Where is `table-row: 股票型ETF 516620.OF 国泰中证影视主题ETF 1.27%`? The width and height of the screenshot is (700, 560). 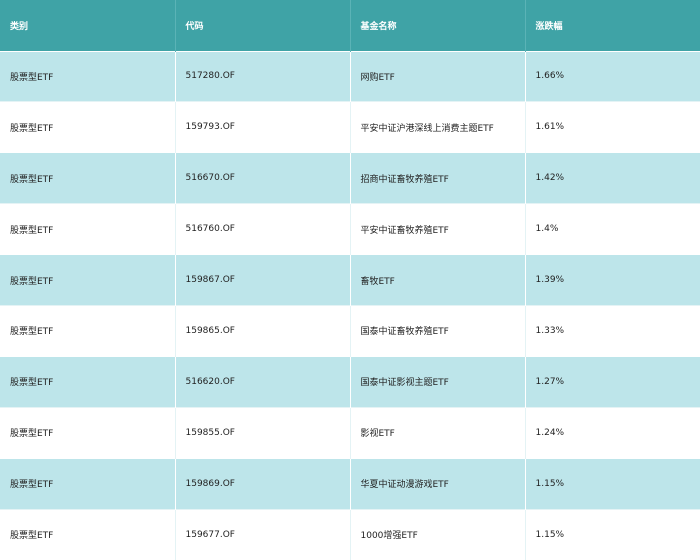 table-row: 股票型ETF 516620.OF 国泰中证影视主题ETF 1.27% is located at coordinates (350, 381).